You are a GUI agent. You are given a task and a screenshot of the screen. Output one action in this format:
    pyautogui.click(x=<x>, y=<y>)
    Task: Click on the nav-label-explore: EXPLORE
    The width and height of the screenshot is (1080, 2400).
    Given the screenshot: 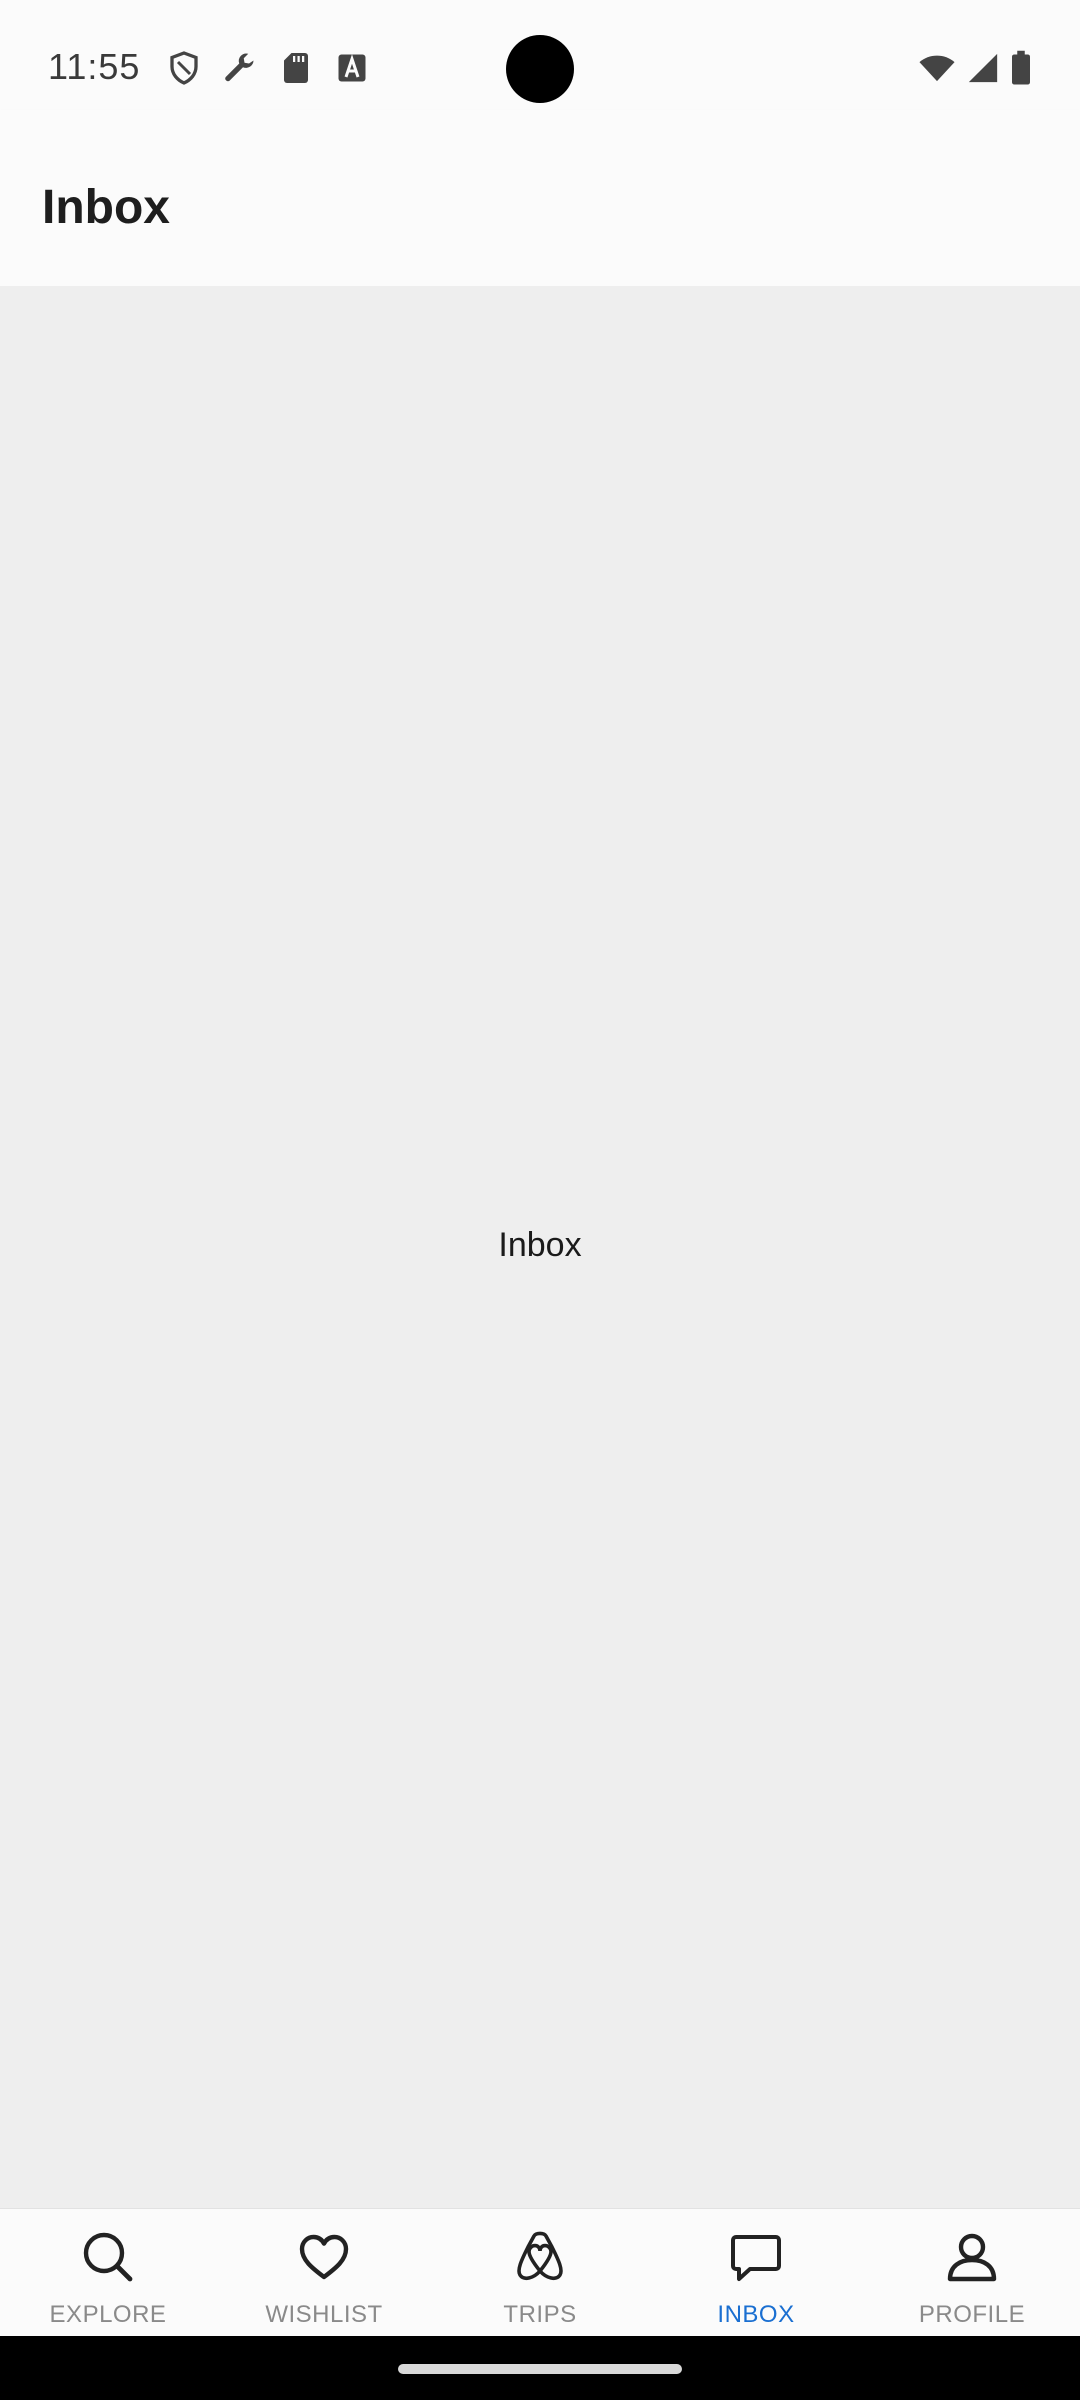 What is the action you would take?
    pyautogui.click(x=108, y=2314)
    